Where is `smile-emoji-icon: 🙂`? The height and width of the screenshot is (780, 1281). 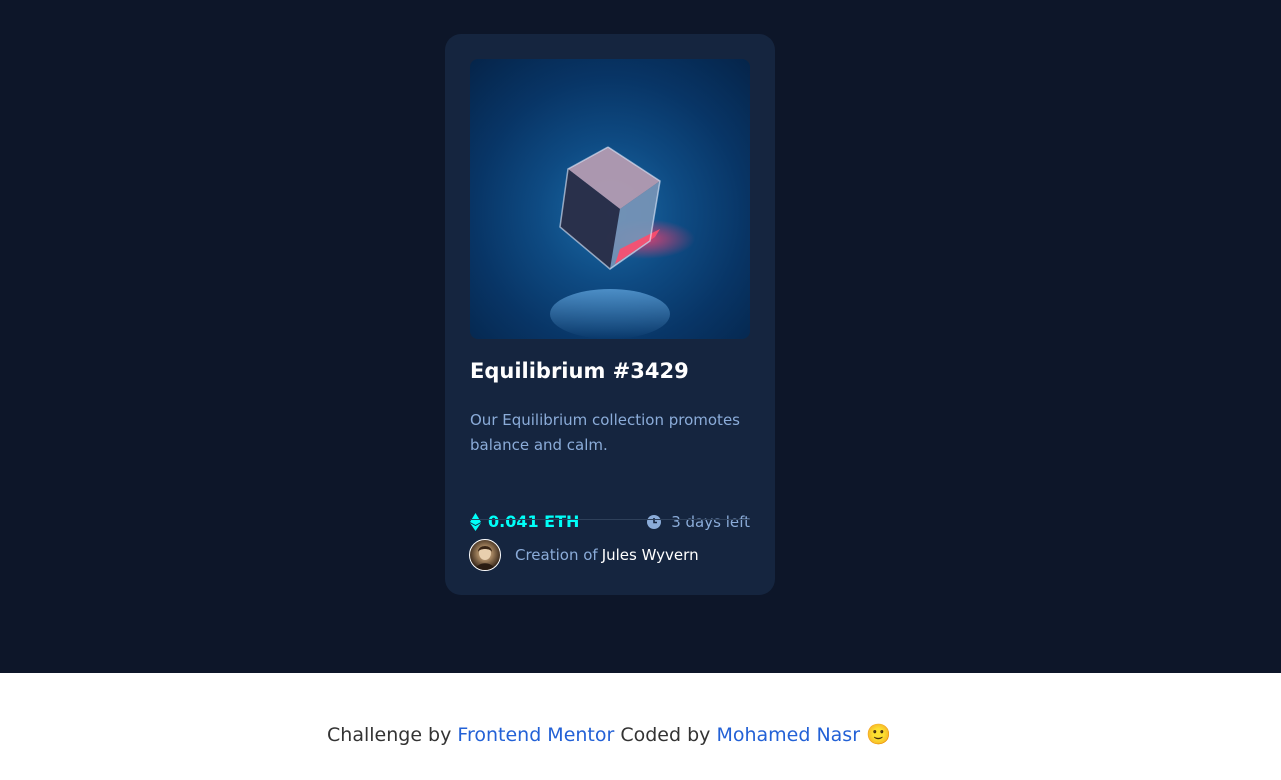
smile-emoji-icon: 🙂 is located at coordinates (878, 734).